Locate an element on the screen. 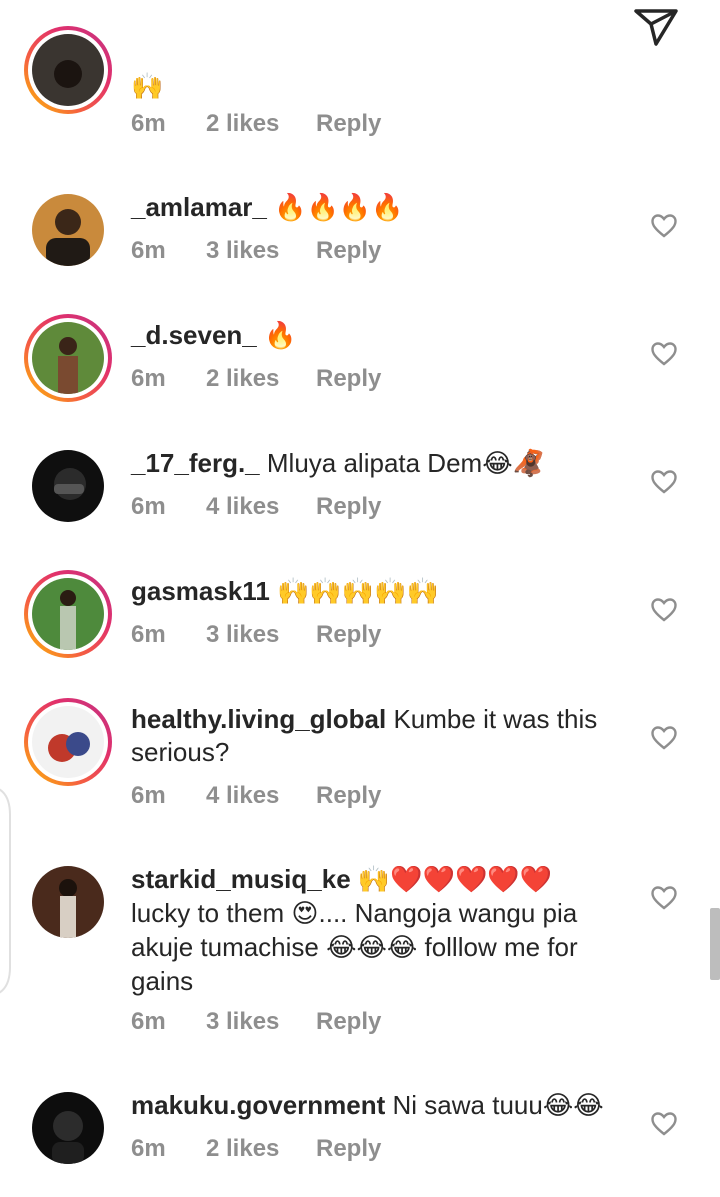  send-icon is located at coordinates (656, 27).